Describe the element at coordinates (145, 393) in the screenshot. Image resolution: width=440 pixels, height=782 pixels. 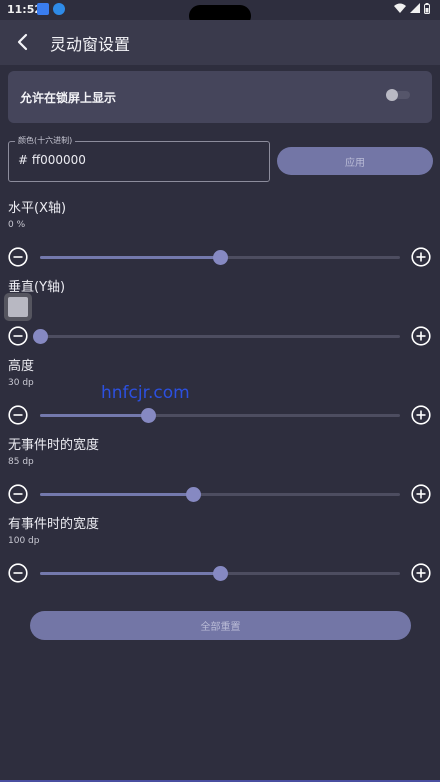
I see `watermark-text: hnfcjr.com` at that location.